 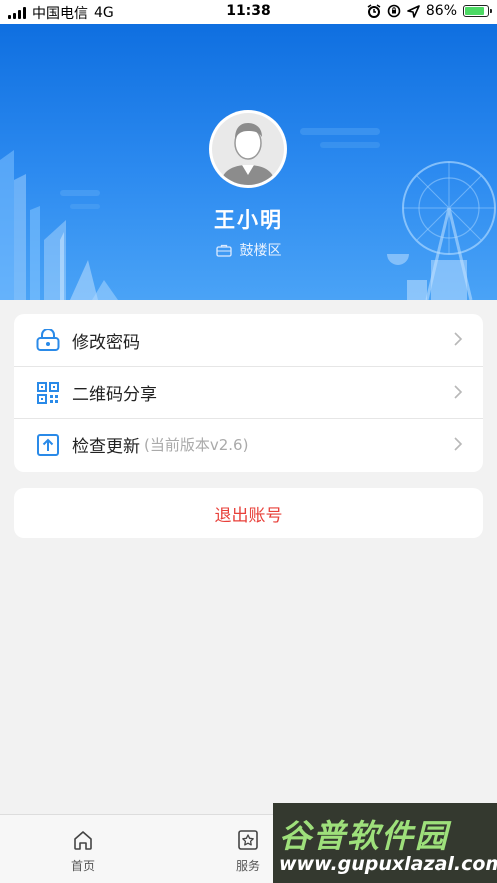 What do you see at coordinates (82, 866) in the screenshot?
I see `tab-home-label: 首页` at bounding box center [82, 866].